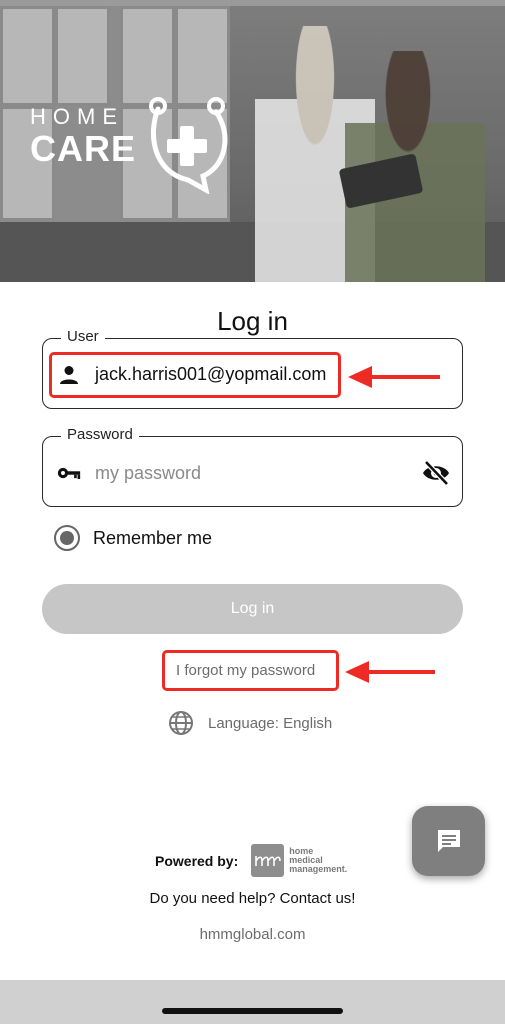 This screenshot has width=505, height=1024. What do you see at coordinates (255, 473) in the screenshot?
I see `password-input` at bounding box center [255, 473].